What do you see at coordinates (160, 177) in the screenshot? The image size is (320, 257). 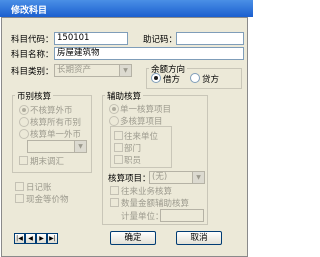 I see `project-value: (无)` at bounding box center [160, 177].